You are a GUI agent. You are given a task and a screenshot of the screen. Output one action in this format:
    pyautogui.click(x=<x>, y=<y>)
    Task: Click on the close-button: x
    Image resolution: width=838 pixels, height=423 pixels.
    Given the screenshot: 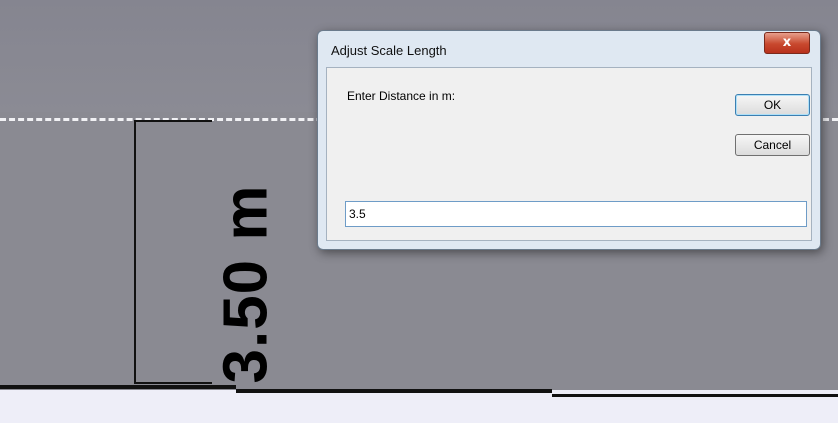 What is the action you would take?
    pyautogui.click(x=787, y=43)
    